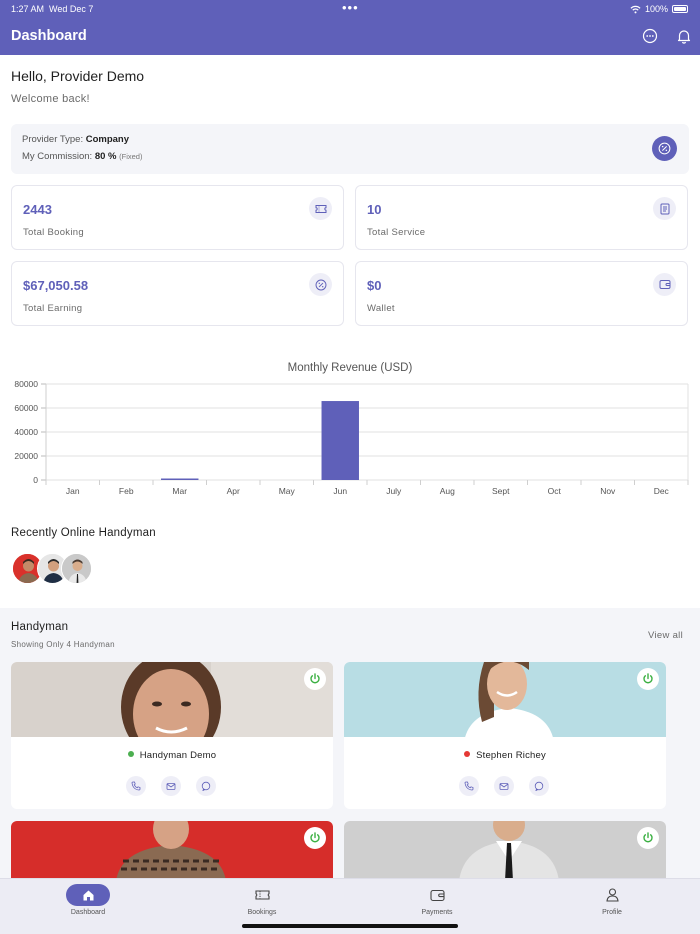 This screenshot has height=934, width=700. I want to click on x-tick-label: Oct, so click(555, 491).